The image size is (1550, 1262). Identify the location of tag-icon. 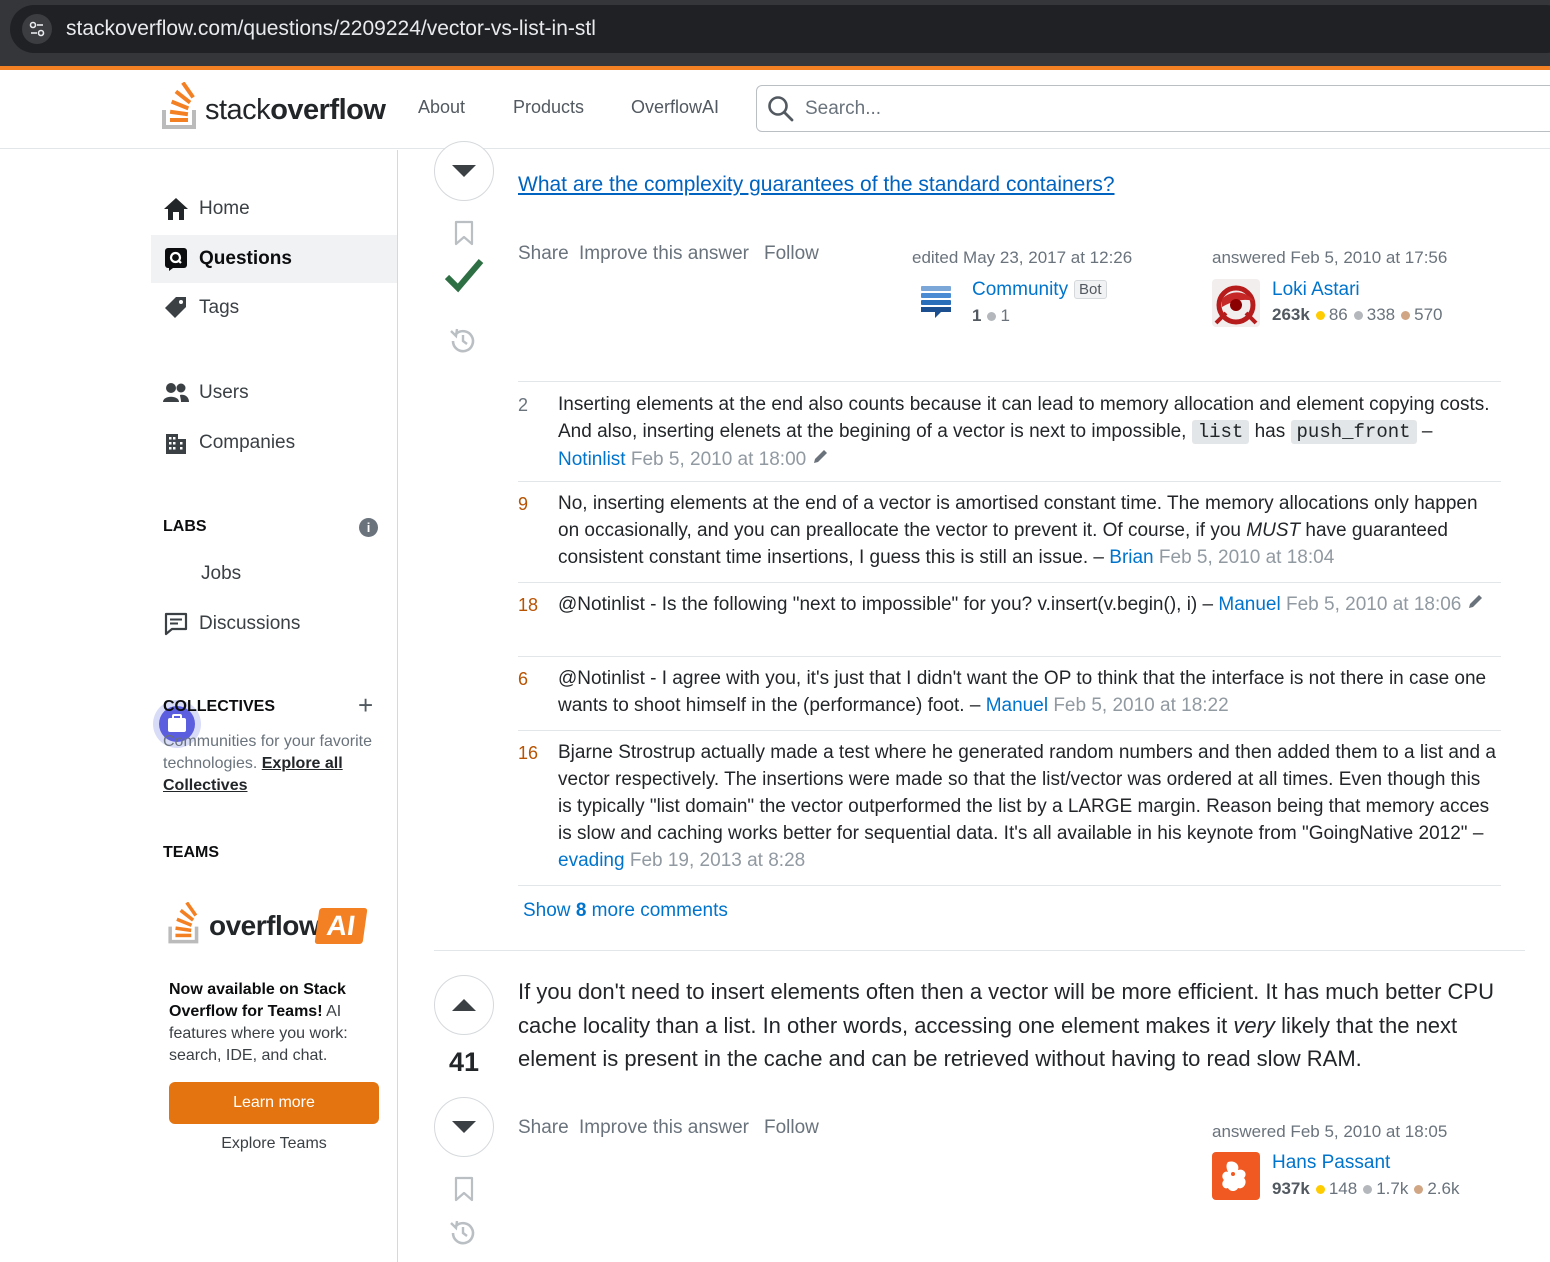
(176, 308).